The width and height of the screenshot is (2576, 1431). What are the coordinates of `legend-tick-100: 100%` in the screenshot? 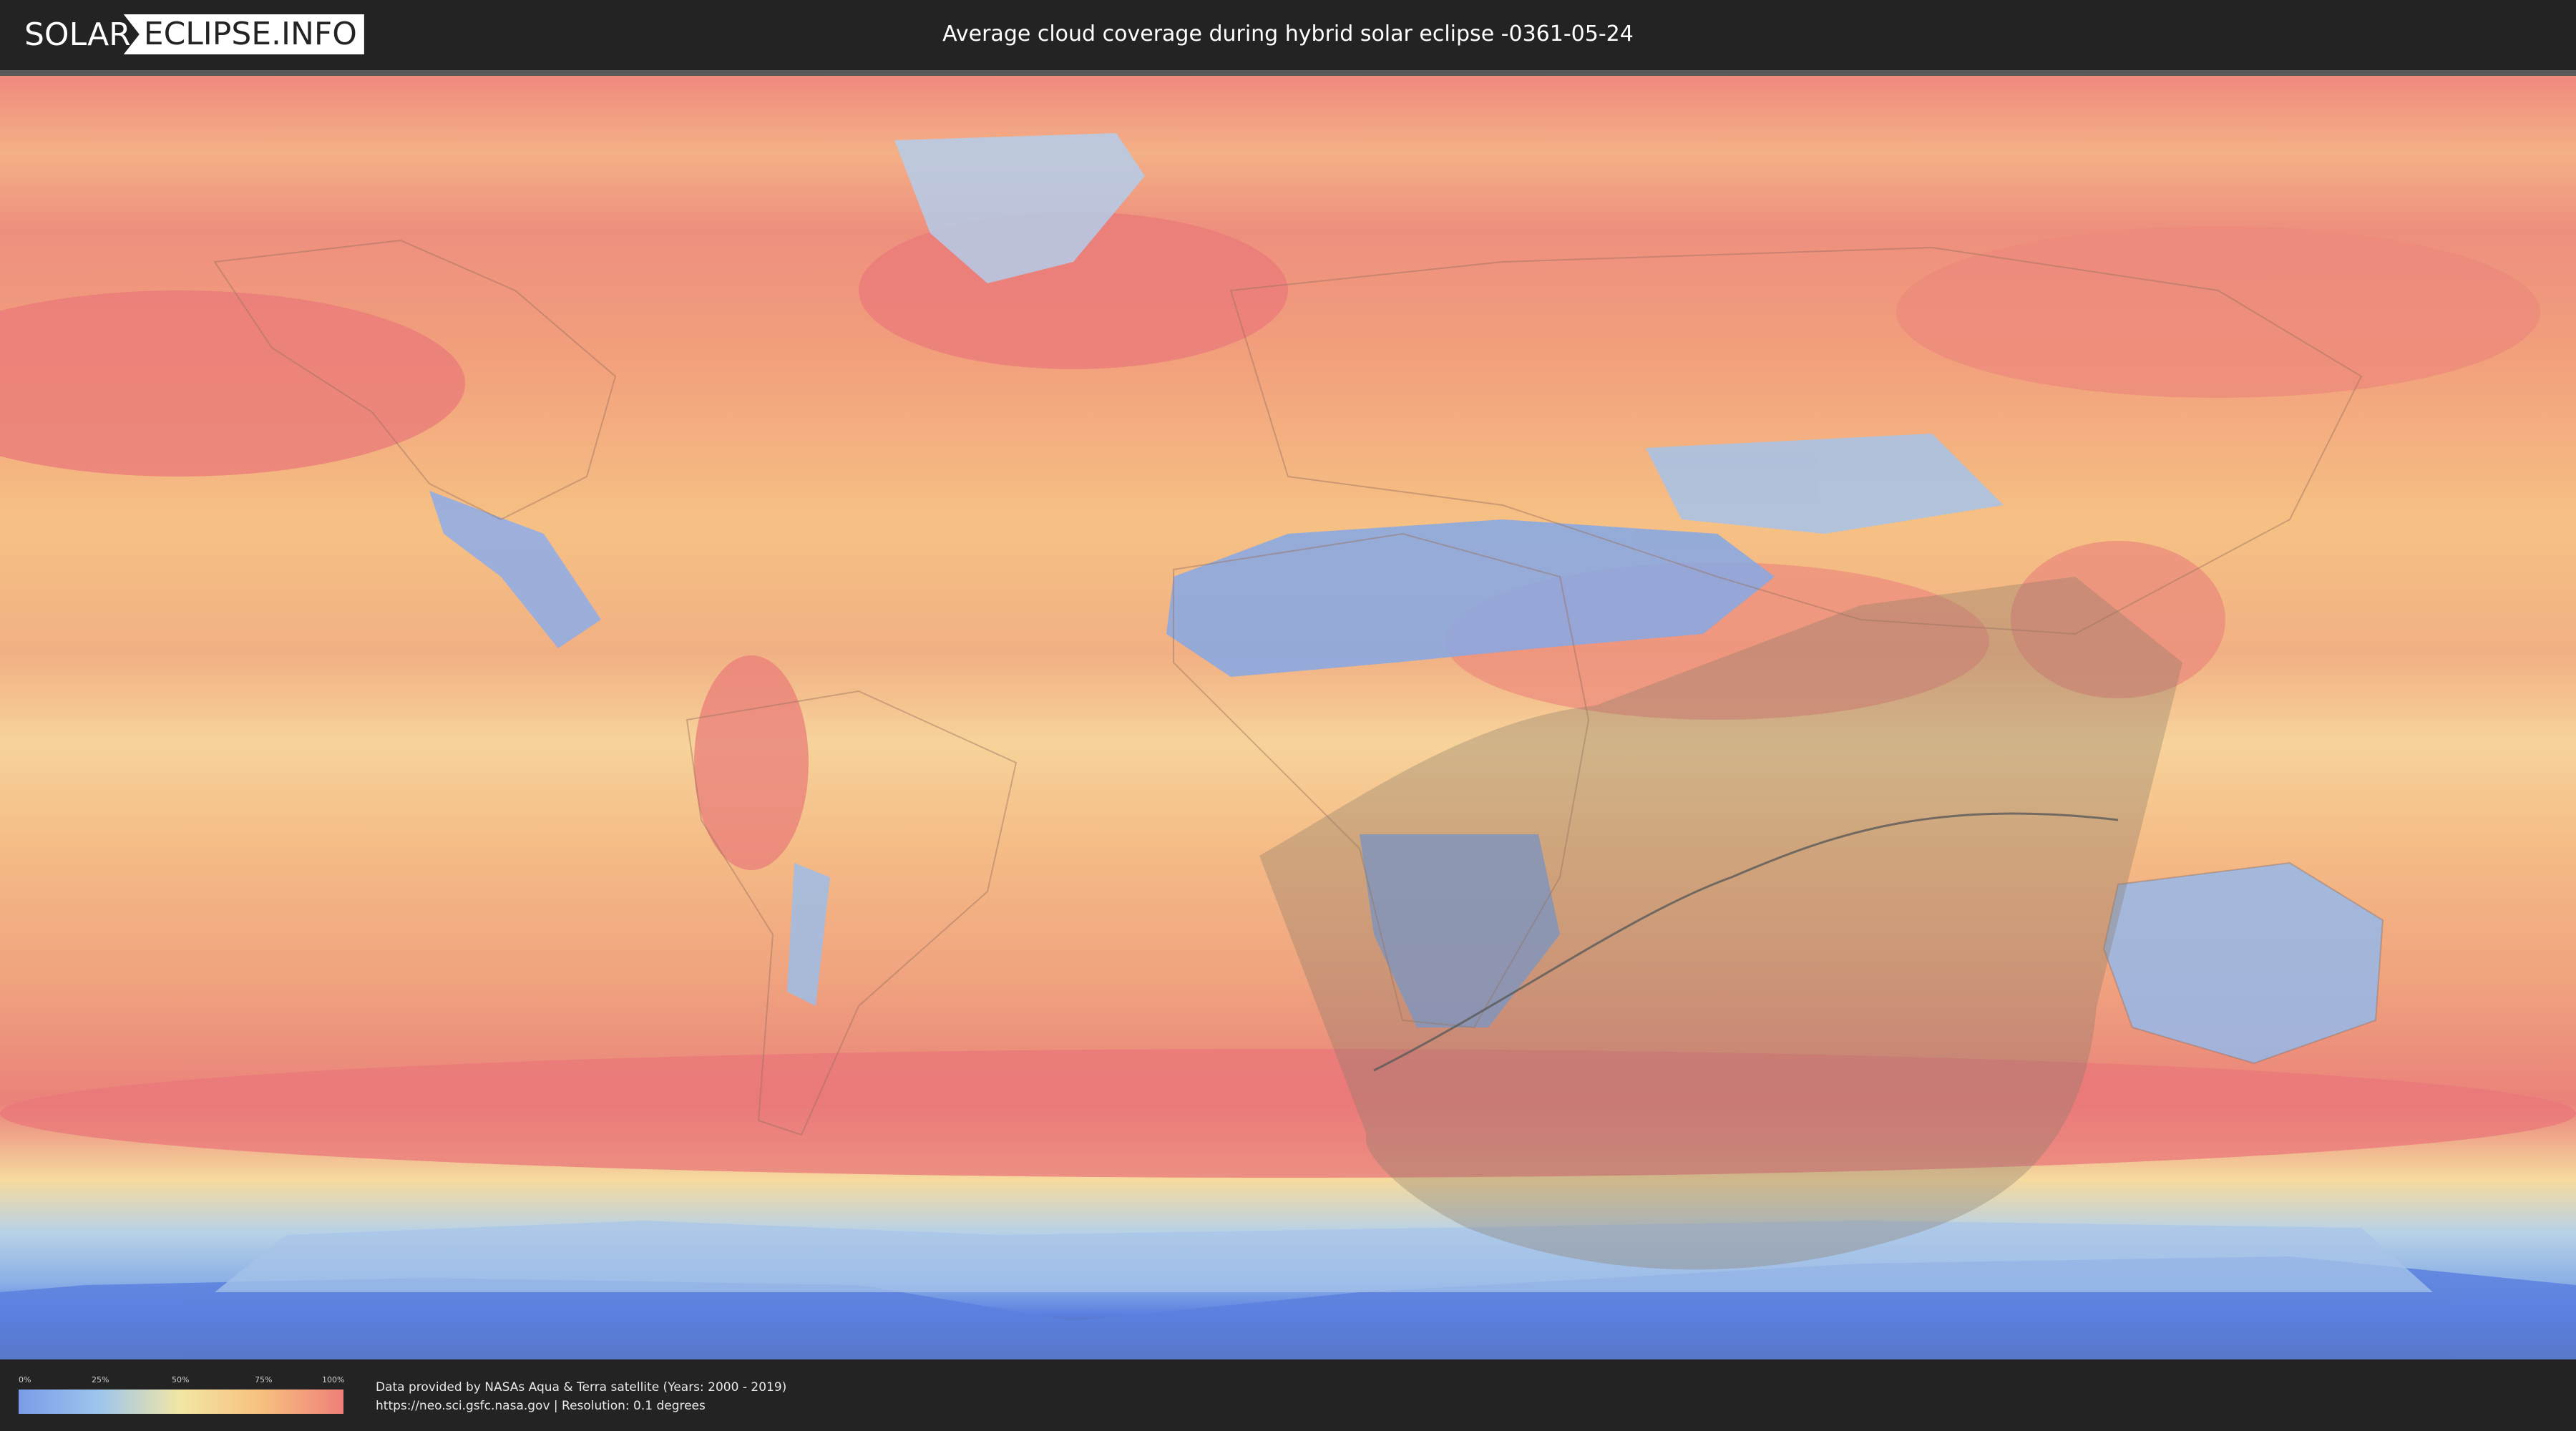 It's located at (333, 1379).